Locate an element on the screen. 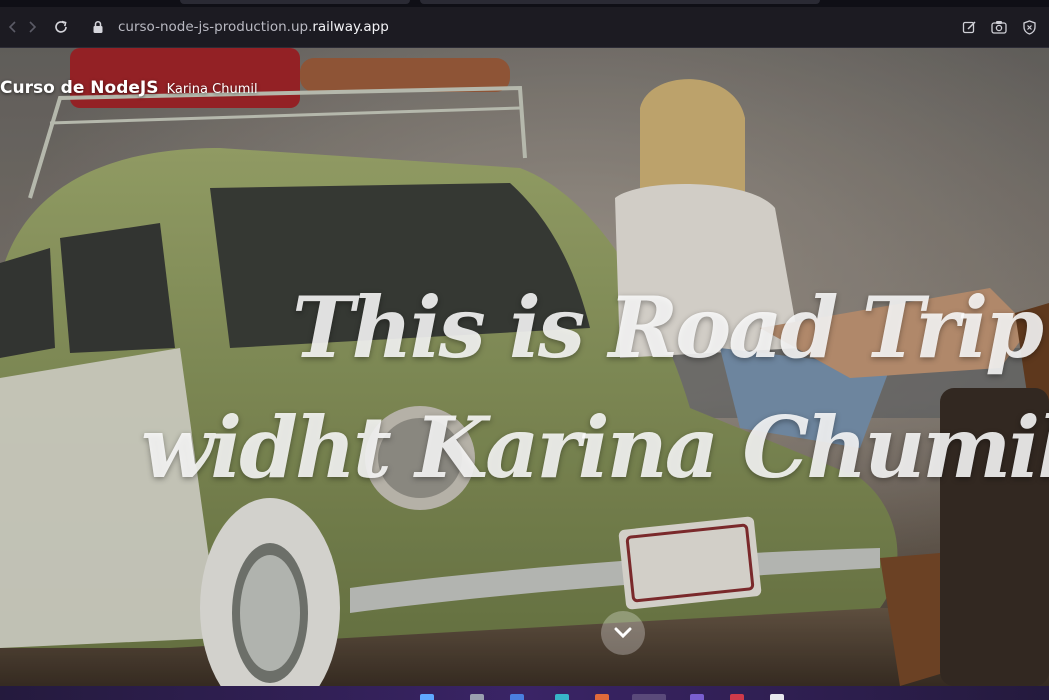 The height and width of the screenshot is (700, 1049). forward-button is located at coordinates (32, 27).